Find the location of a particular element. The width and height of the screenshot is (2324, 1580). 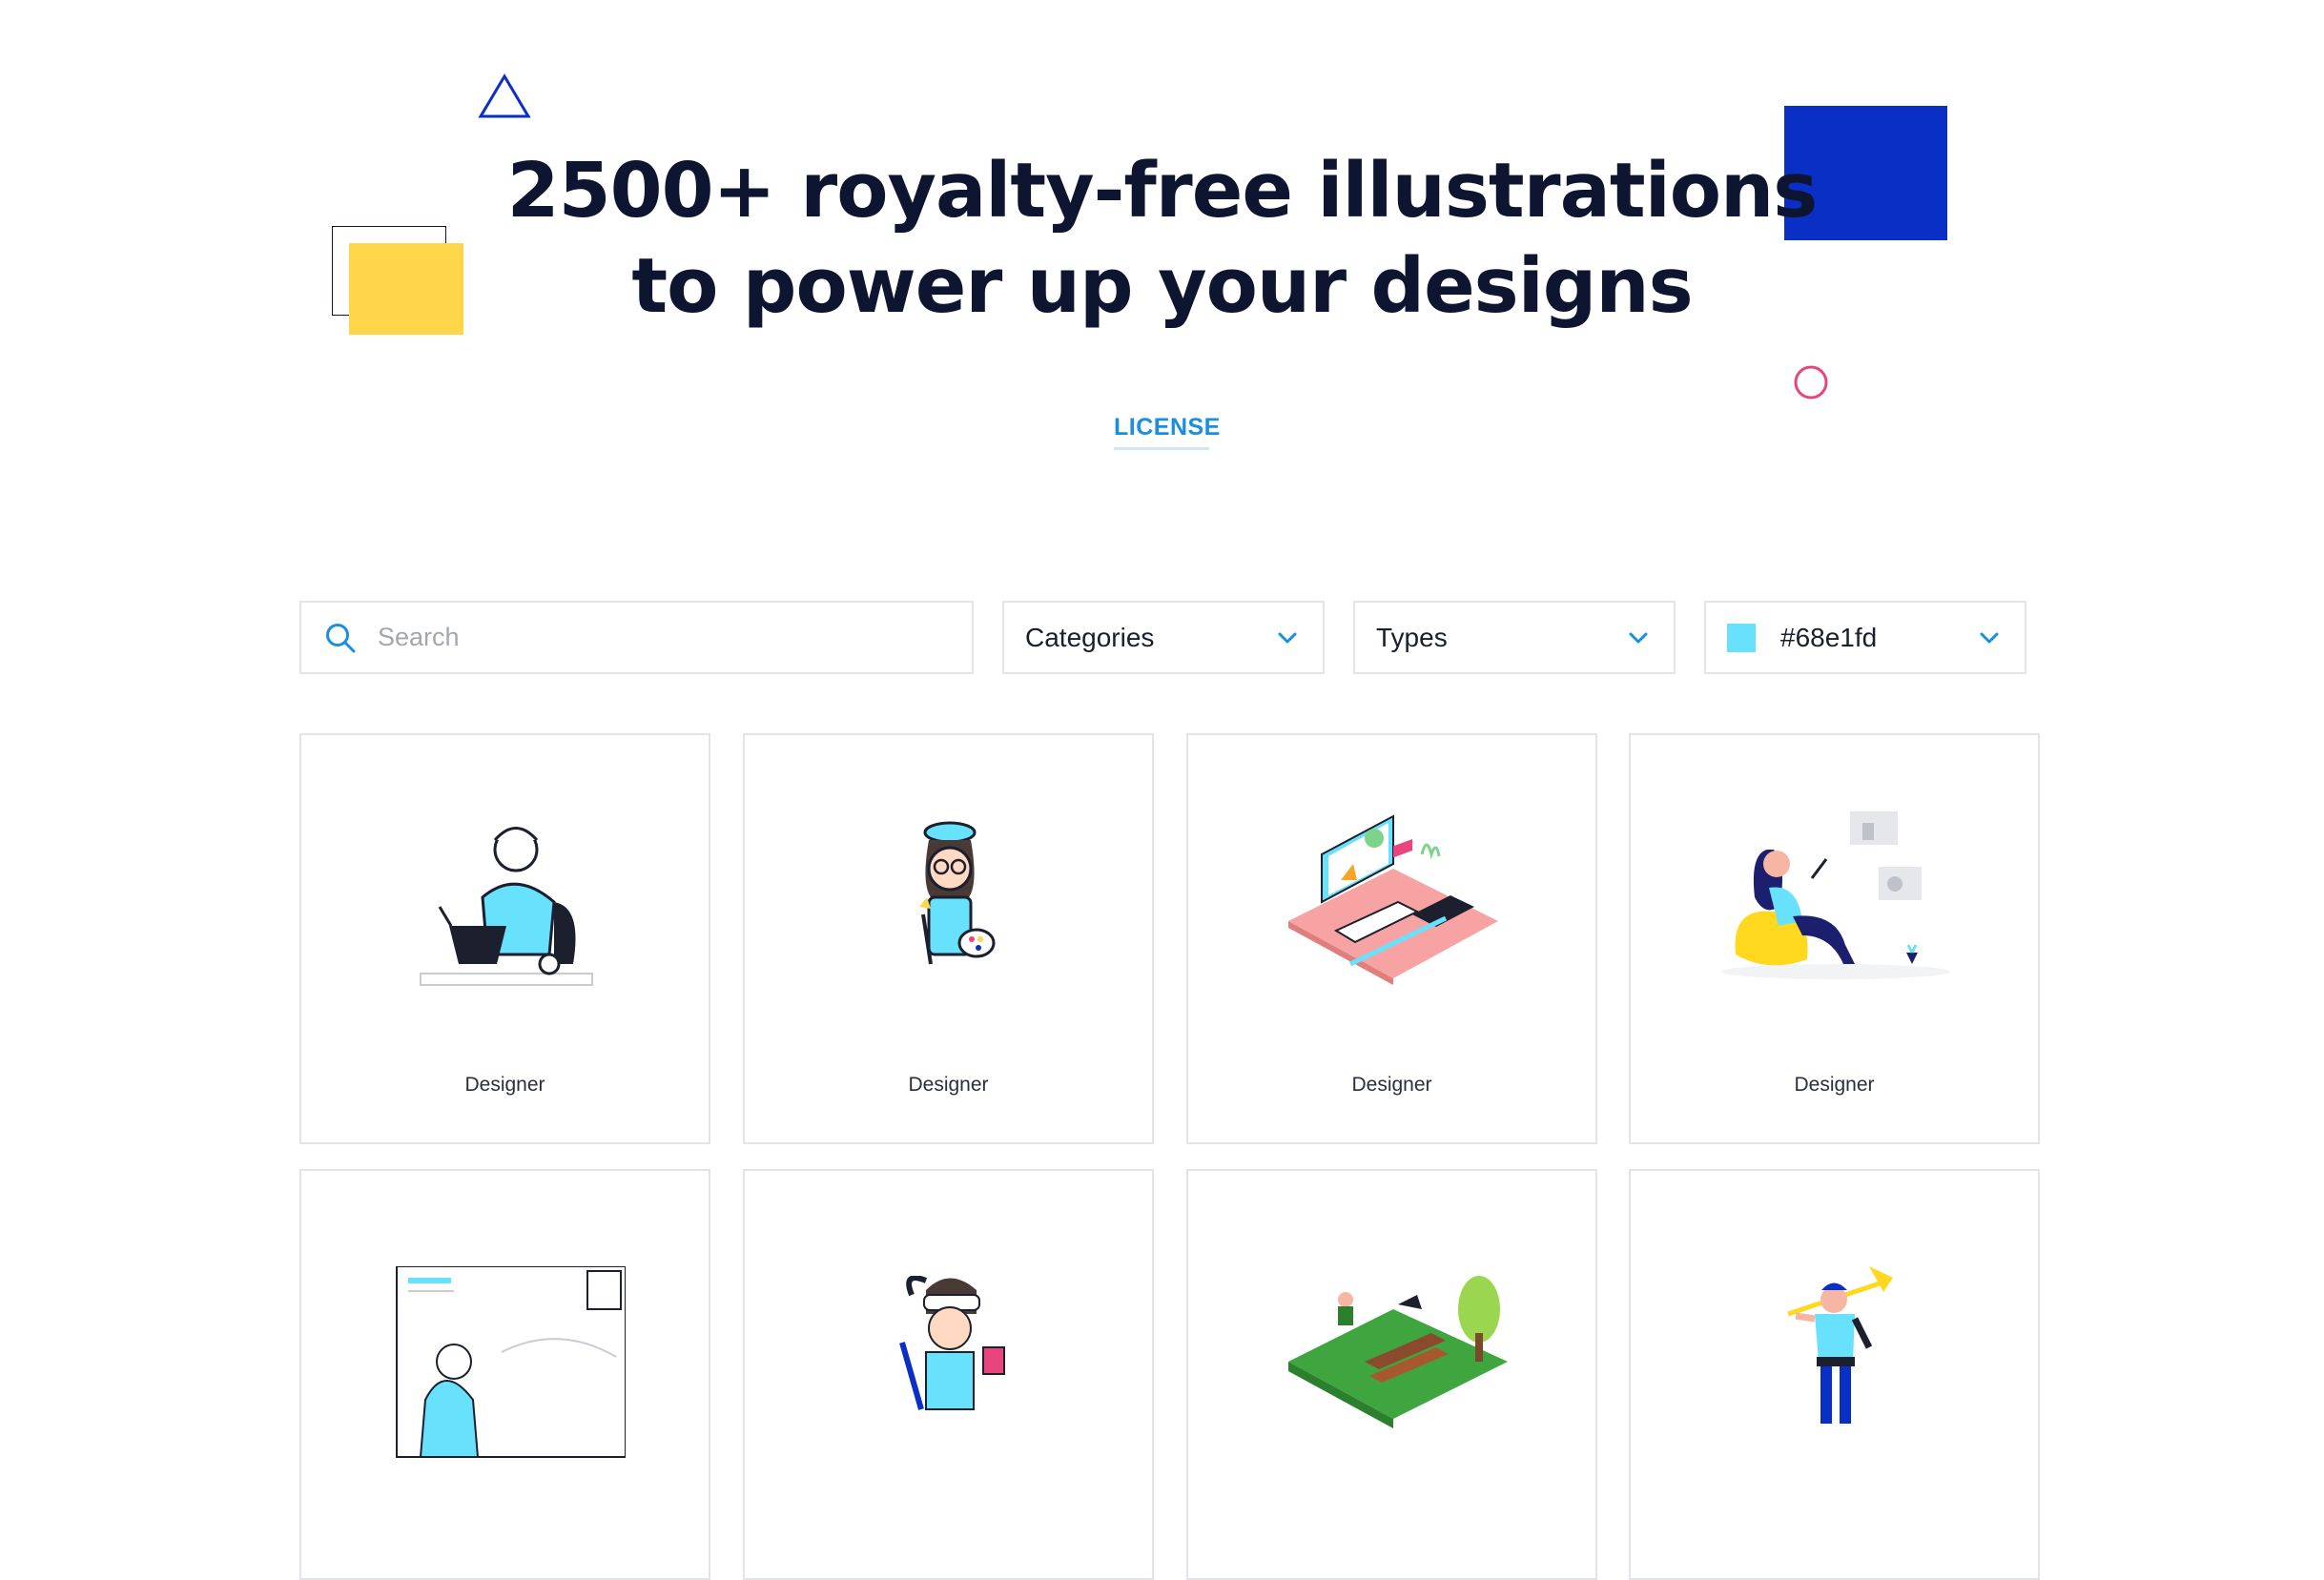

license-link: LICENSE is located at coordinates (1167, 432).